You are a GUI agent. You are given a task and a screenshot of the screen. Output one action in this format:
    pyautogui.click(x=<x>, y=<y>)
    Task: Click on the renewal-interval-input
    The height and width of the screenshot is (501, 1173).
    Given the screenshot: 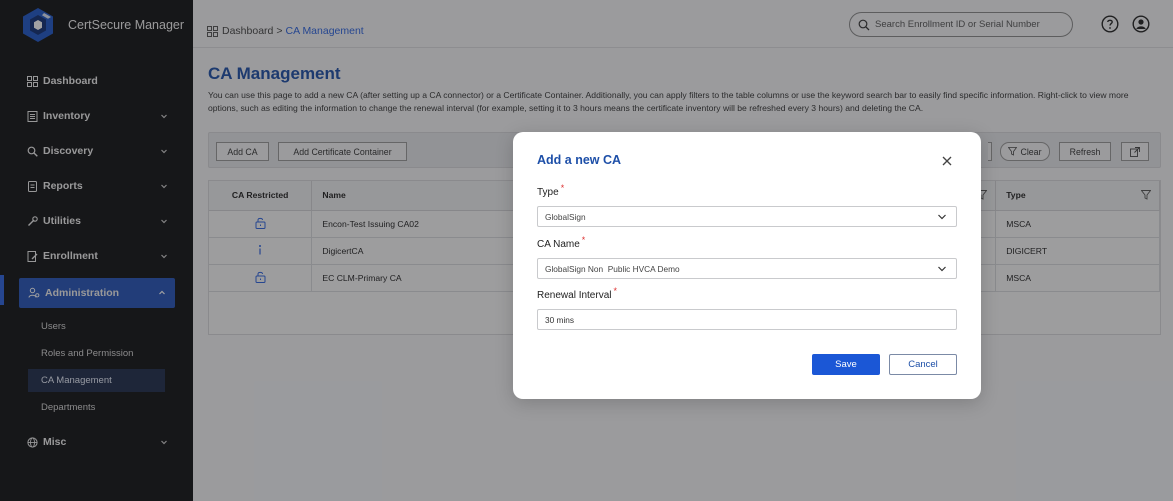 What is the action you would take?
    pyautogui.click(x=747, y=319)
    